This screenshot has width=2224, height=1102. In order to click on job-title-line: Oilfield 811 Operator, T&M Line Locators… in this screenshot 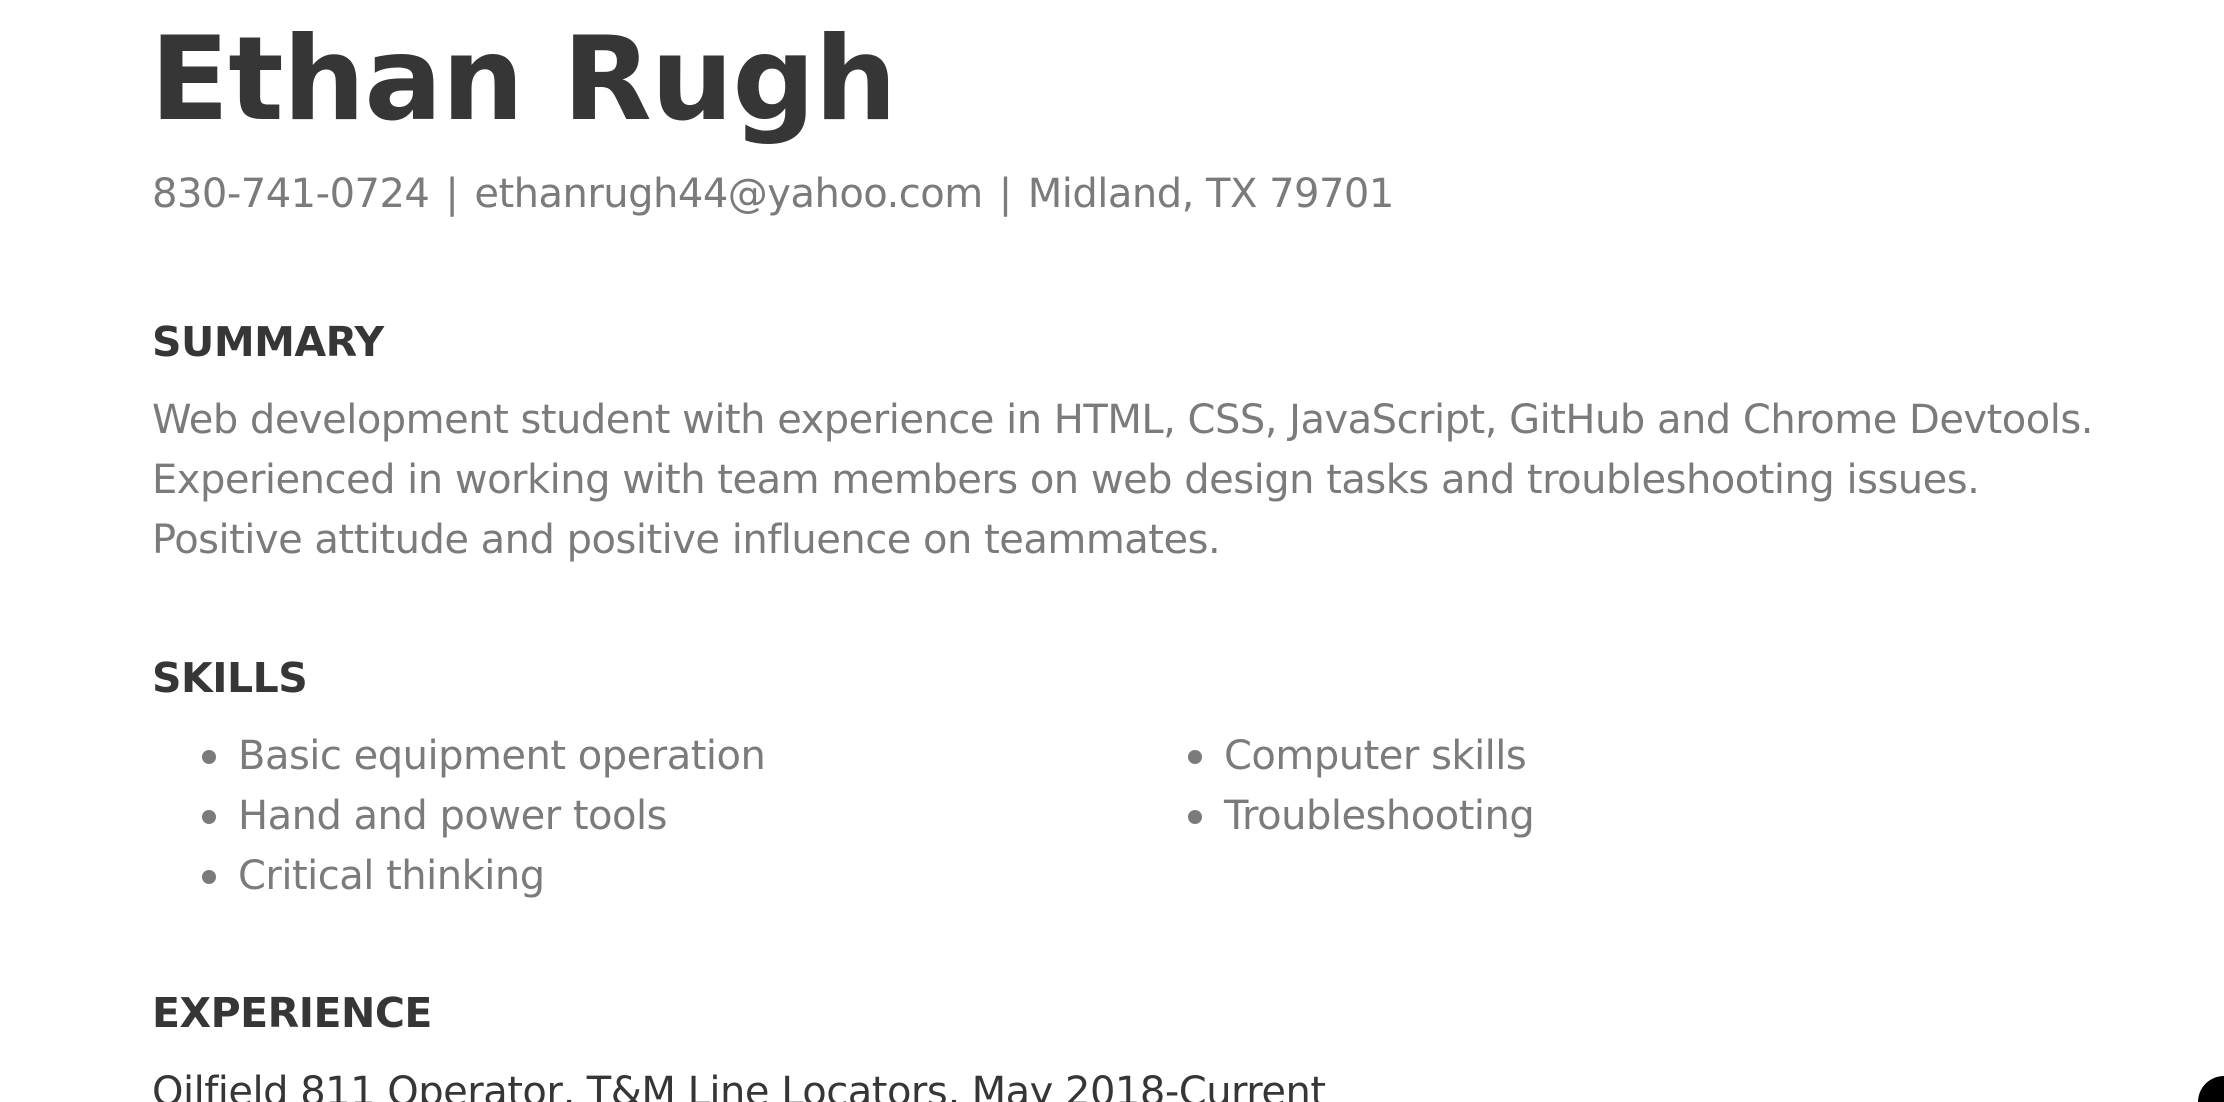, I will do `click(739, 1085)`.